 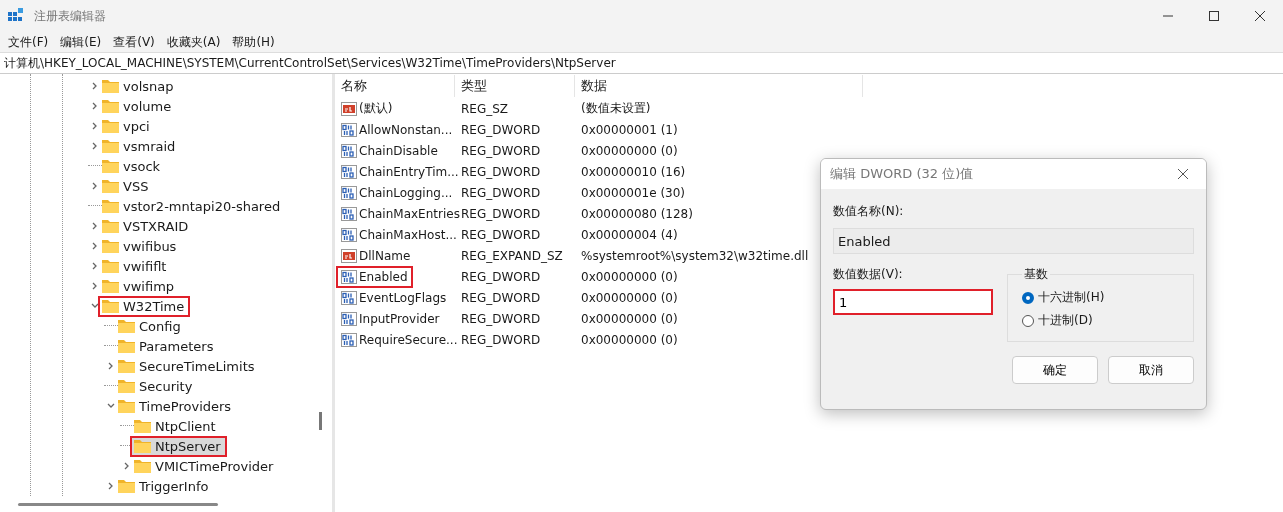 I want to click on table-cell: ChainMaxEntries, so click(x=409, y=213).